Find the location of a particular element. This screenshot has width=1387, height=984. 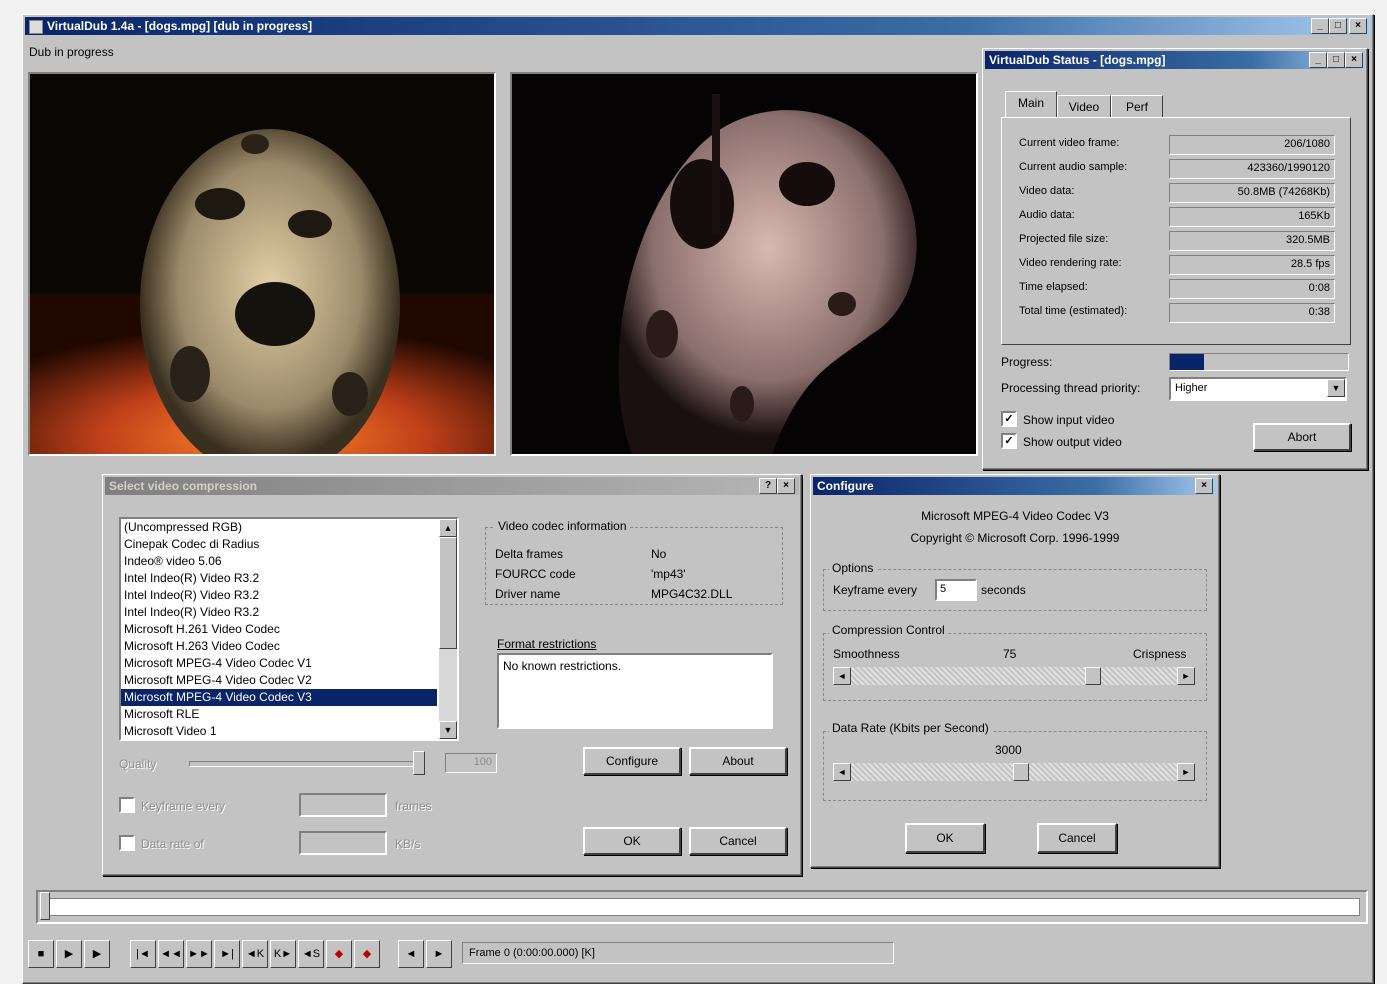

step-back-icon: ◄◄ is located at coordinates (171, 954).